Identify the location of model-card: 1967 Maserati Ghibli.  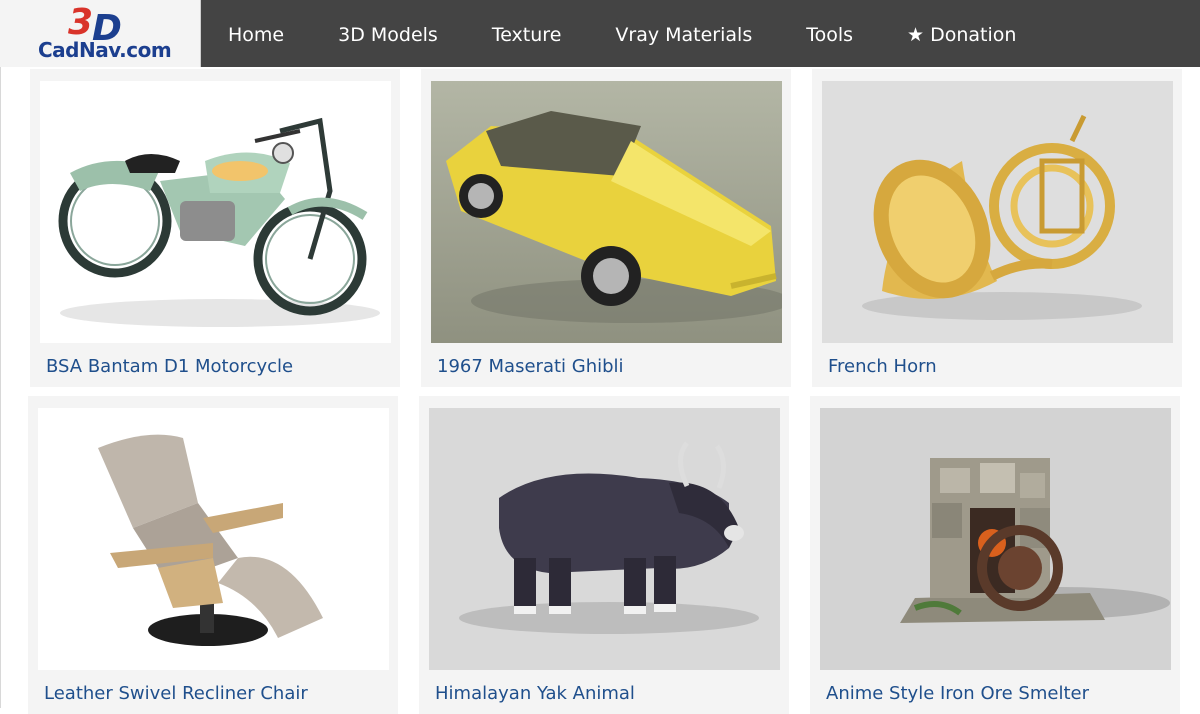
(606, 228).